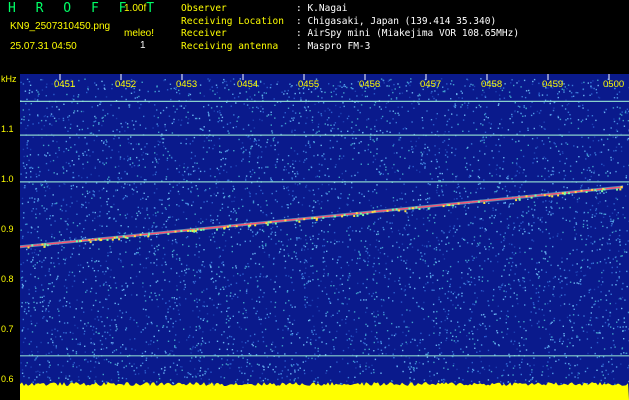 This screenshot has width=629, height=400. I want to click on x-tick-label: 0500, so click(614, 84).